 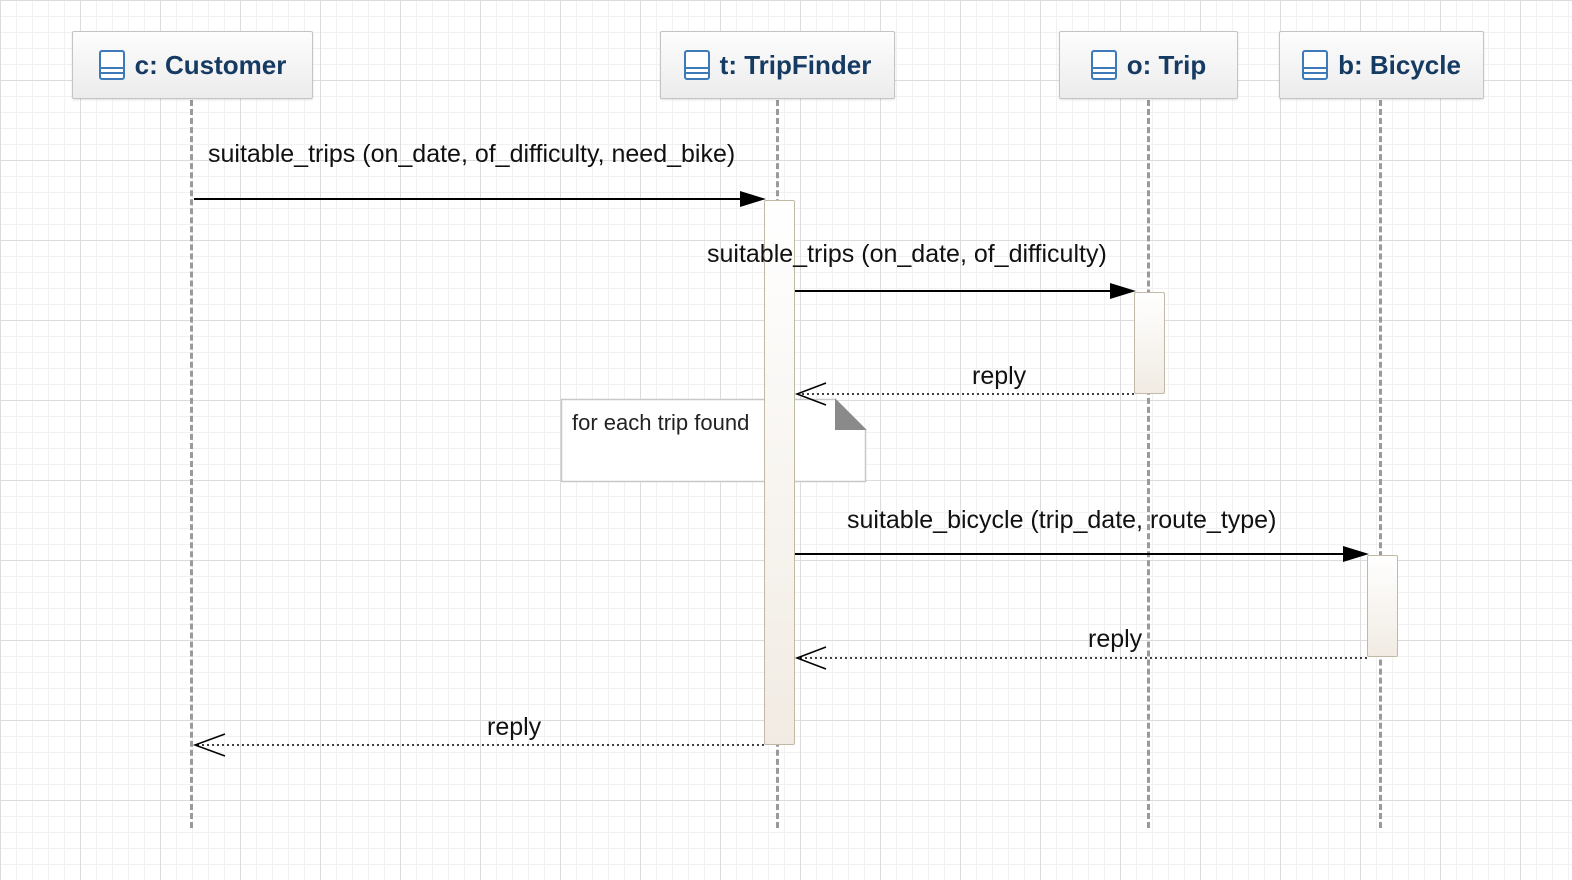 What do you see at coordinates (999, 376) in the screenshot?
I see `message-label-3: reply` at bounding box center [999, 376].